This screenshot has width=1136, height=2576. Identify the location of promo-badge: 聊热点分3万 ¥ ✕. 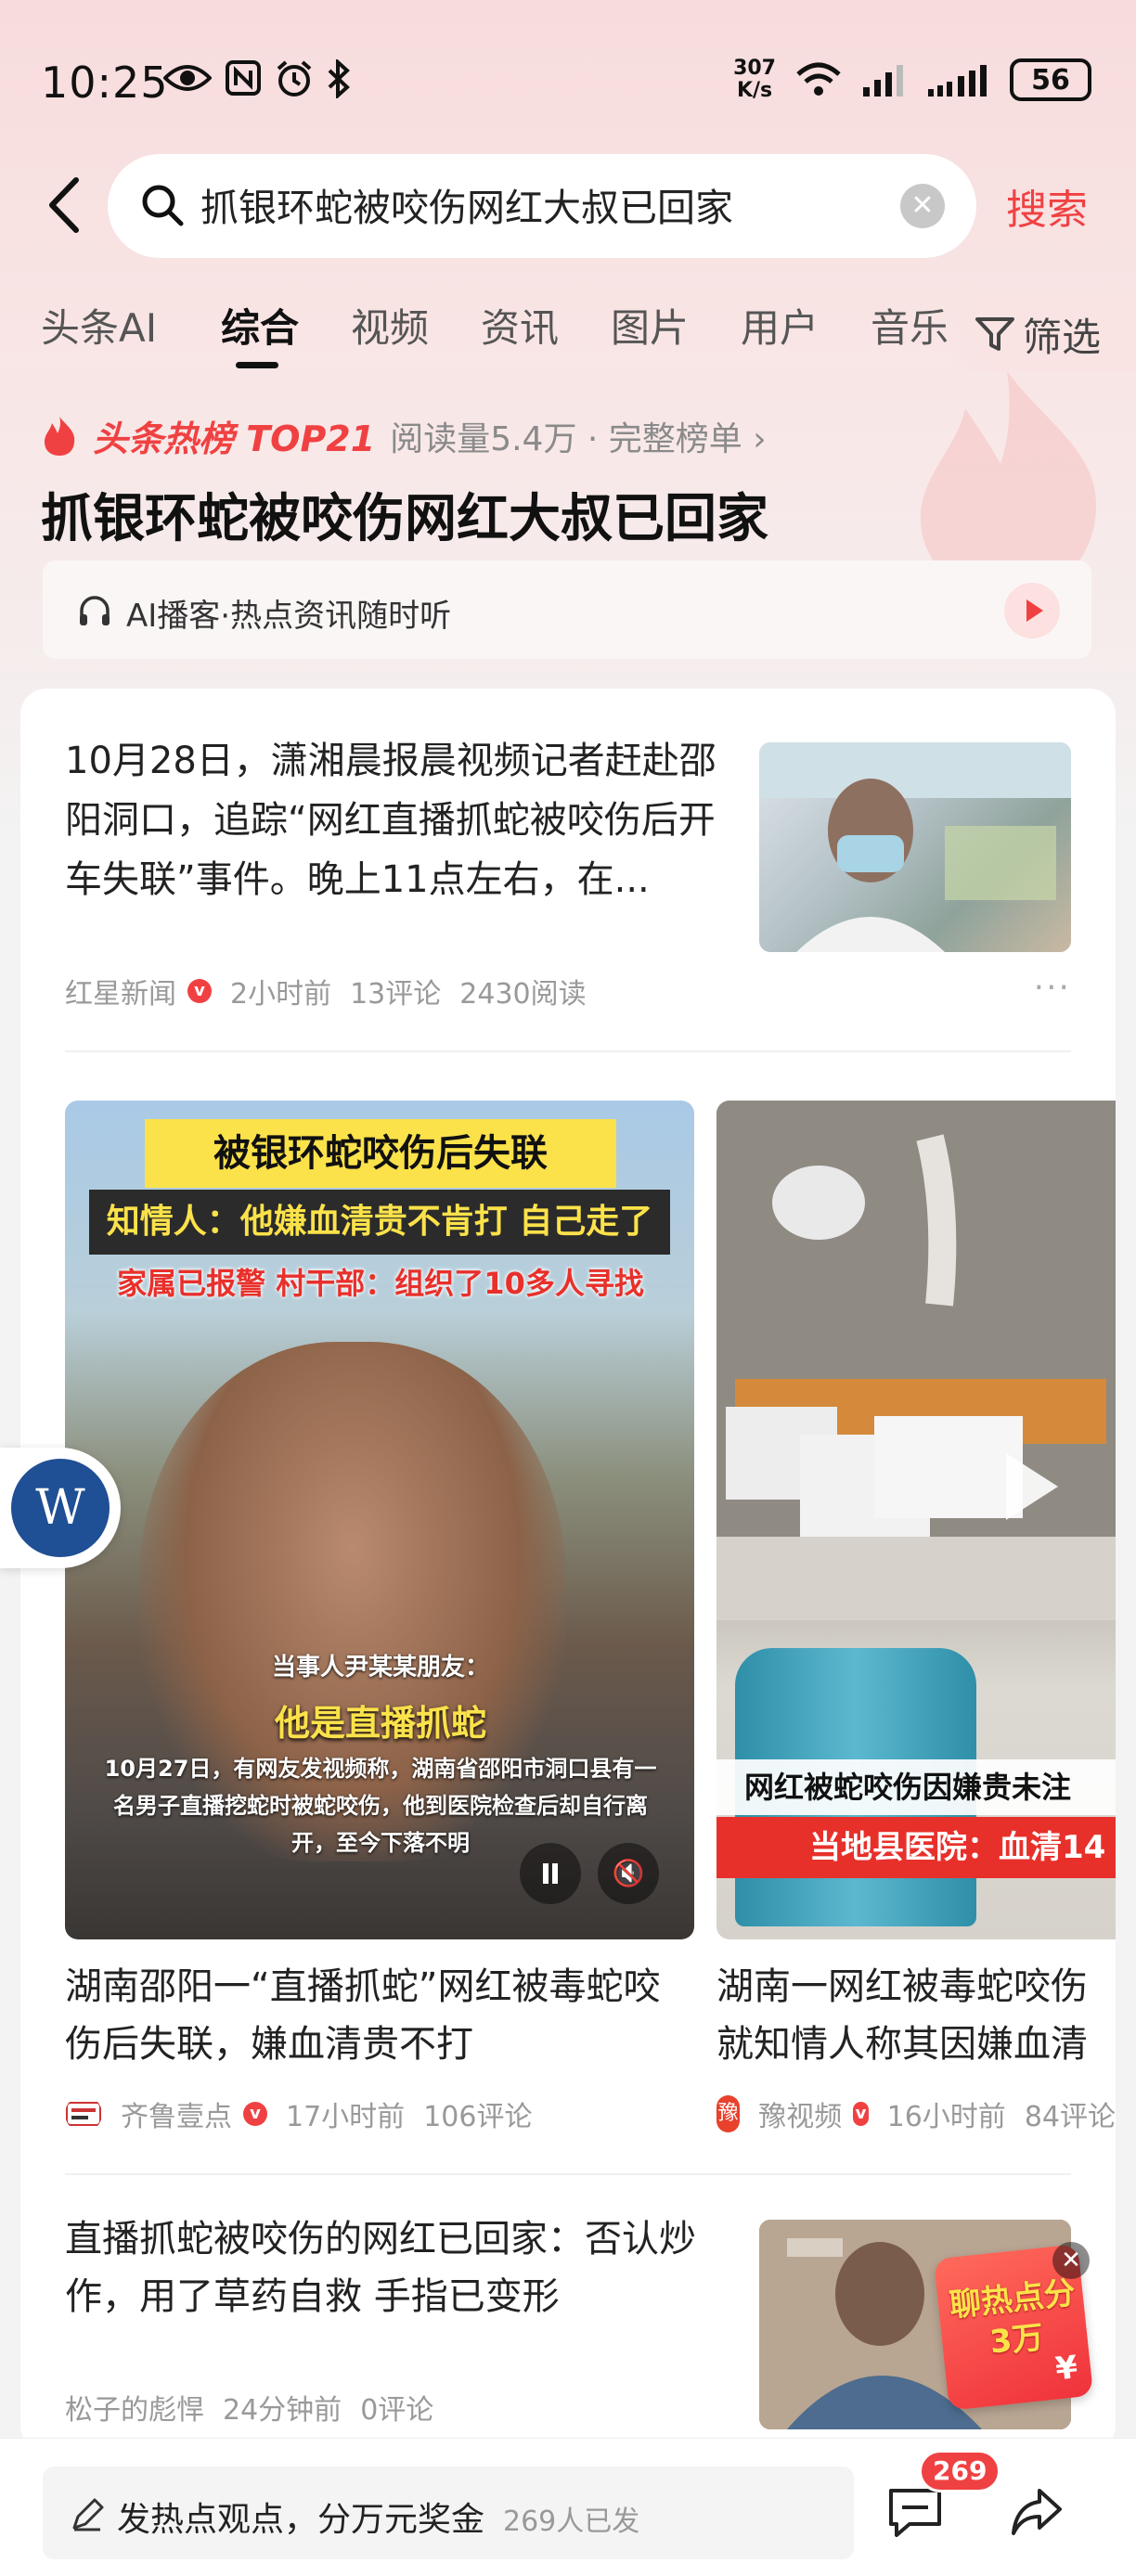
(1013, 2326).